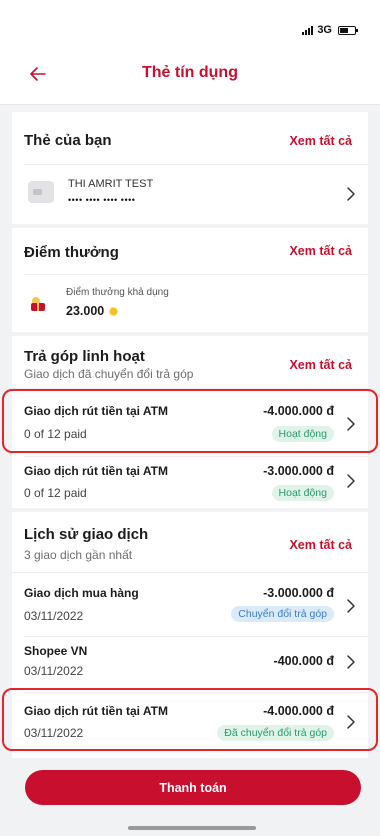 This screenshot has width=380, height=836. Describe the element at coordinates (39, 303) in the screenshot. I see `gift-icon` at that location.